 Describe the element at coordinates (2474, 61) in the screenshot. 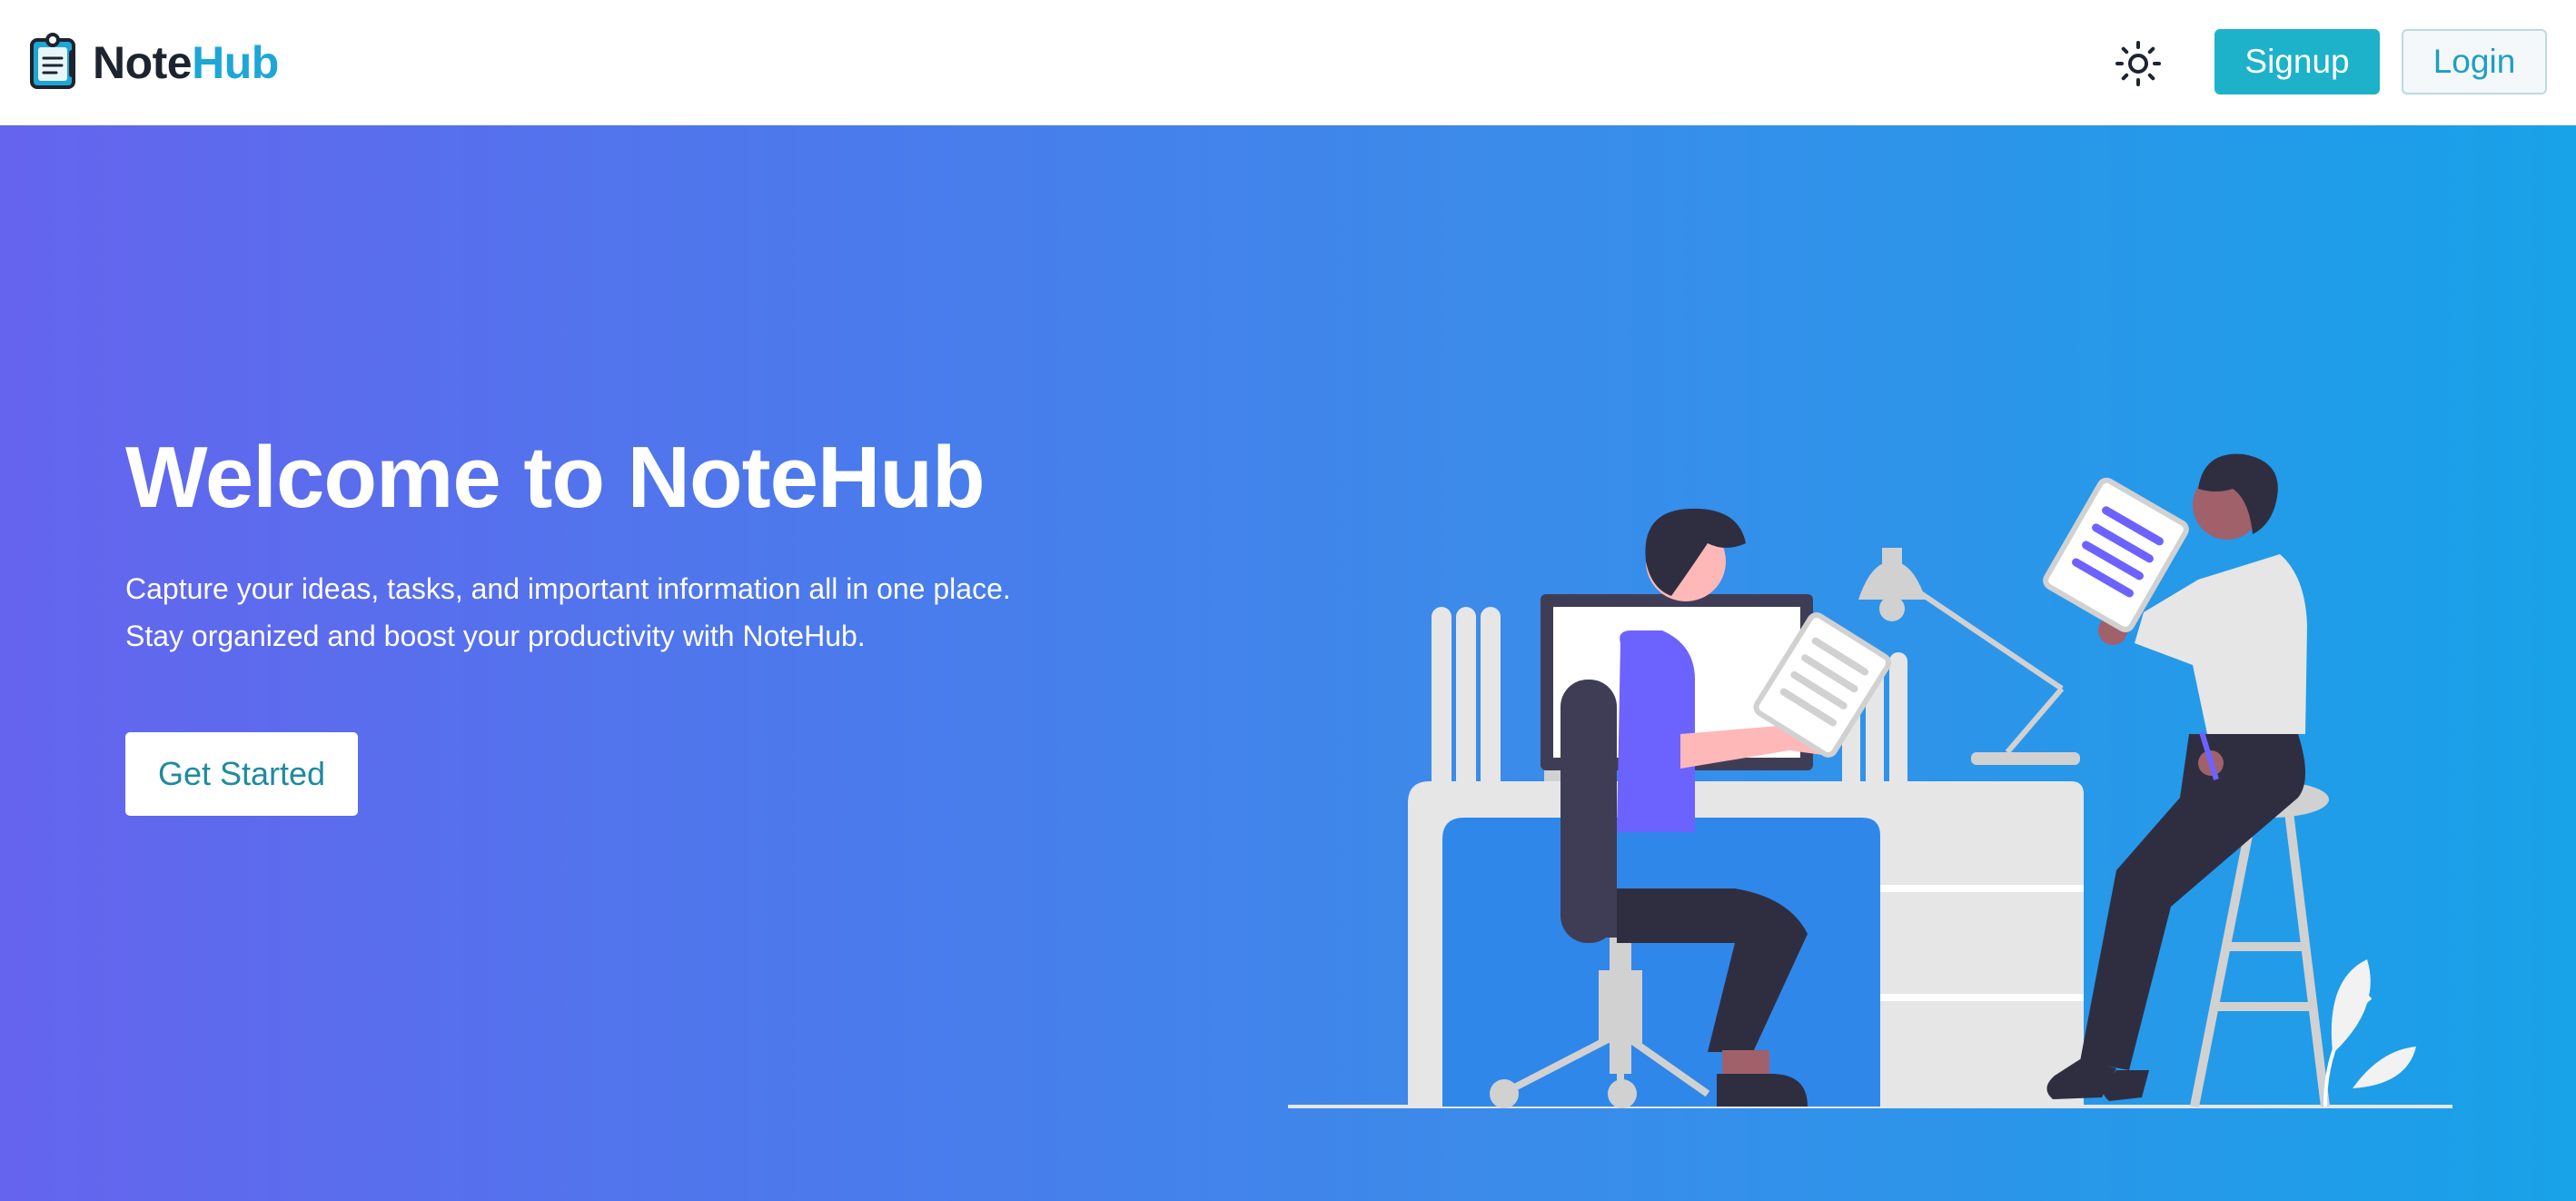

I see `login-button: Login` at that location.